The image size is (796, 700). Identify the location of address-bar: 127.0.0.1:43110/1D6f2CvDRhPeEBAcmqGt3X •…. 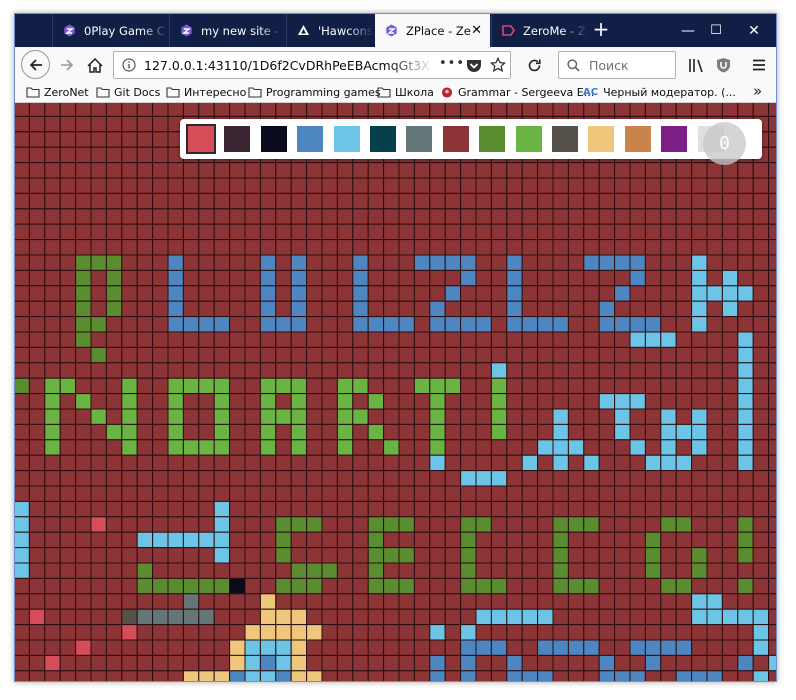
(312, 65).